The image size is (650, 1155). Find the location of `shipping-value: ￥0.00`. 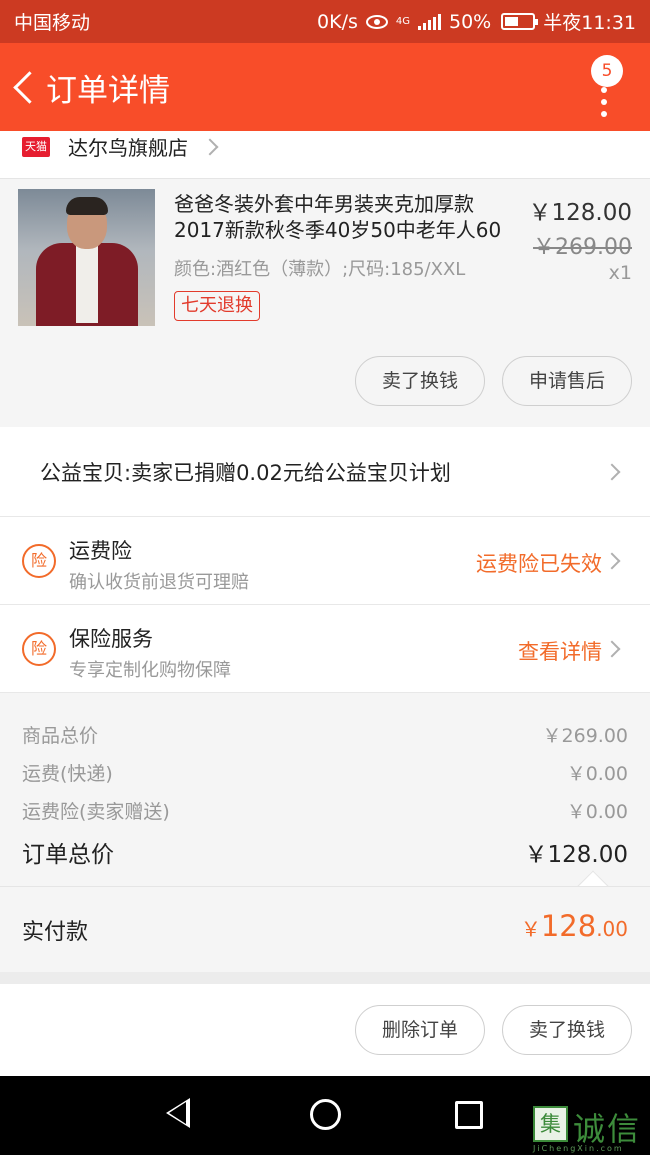

shipping-value: ￥0.00 is located at coordinates (597, 774).